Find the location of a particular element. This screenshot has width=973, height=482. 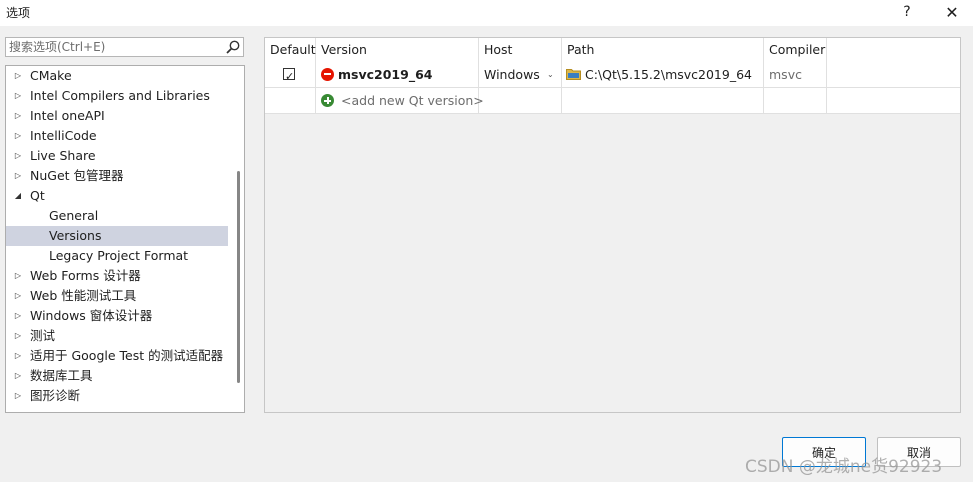

tree-item-label: 数据库工具 is located at coordinates (61, 375).